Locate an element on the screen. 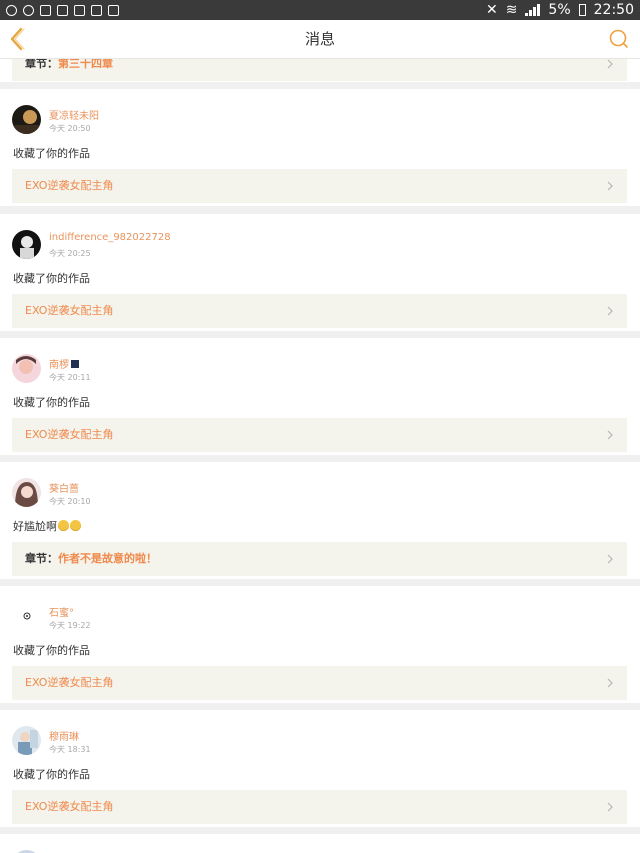 Image resolution: width=640 pixels, height=853 pixels. username-text: 南椤 is located at coordinates (59, 365).